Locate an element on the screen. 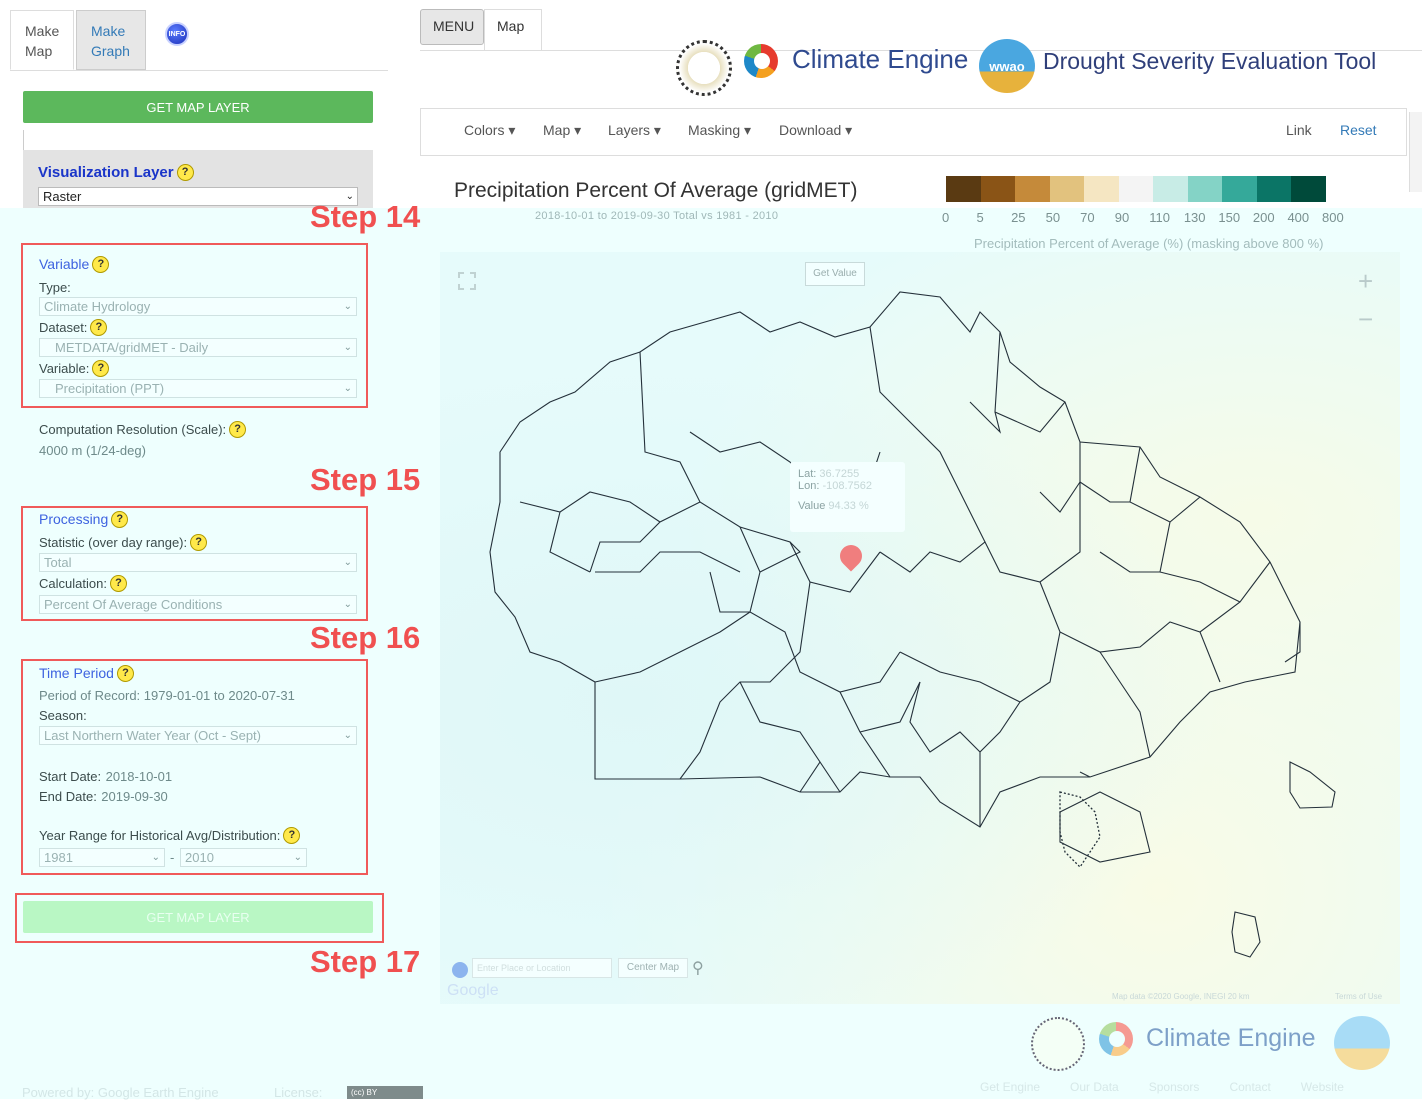 Image resolution: width=1422 pixels, height=1100 pixels. type-select: Climate Hydrology ⌄ is located at coordinates (198, 306).